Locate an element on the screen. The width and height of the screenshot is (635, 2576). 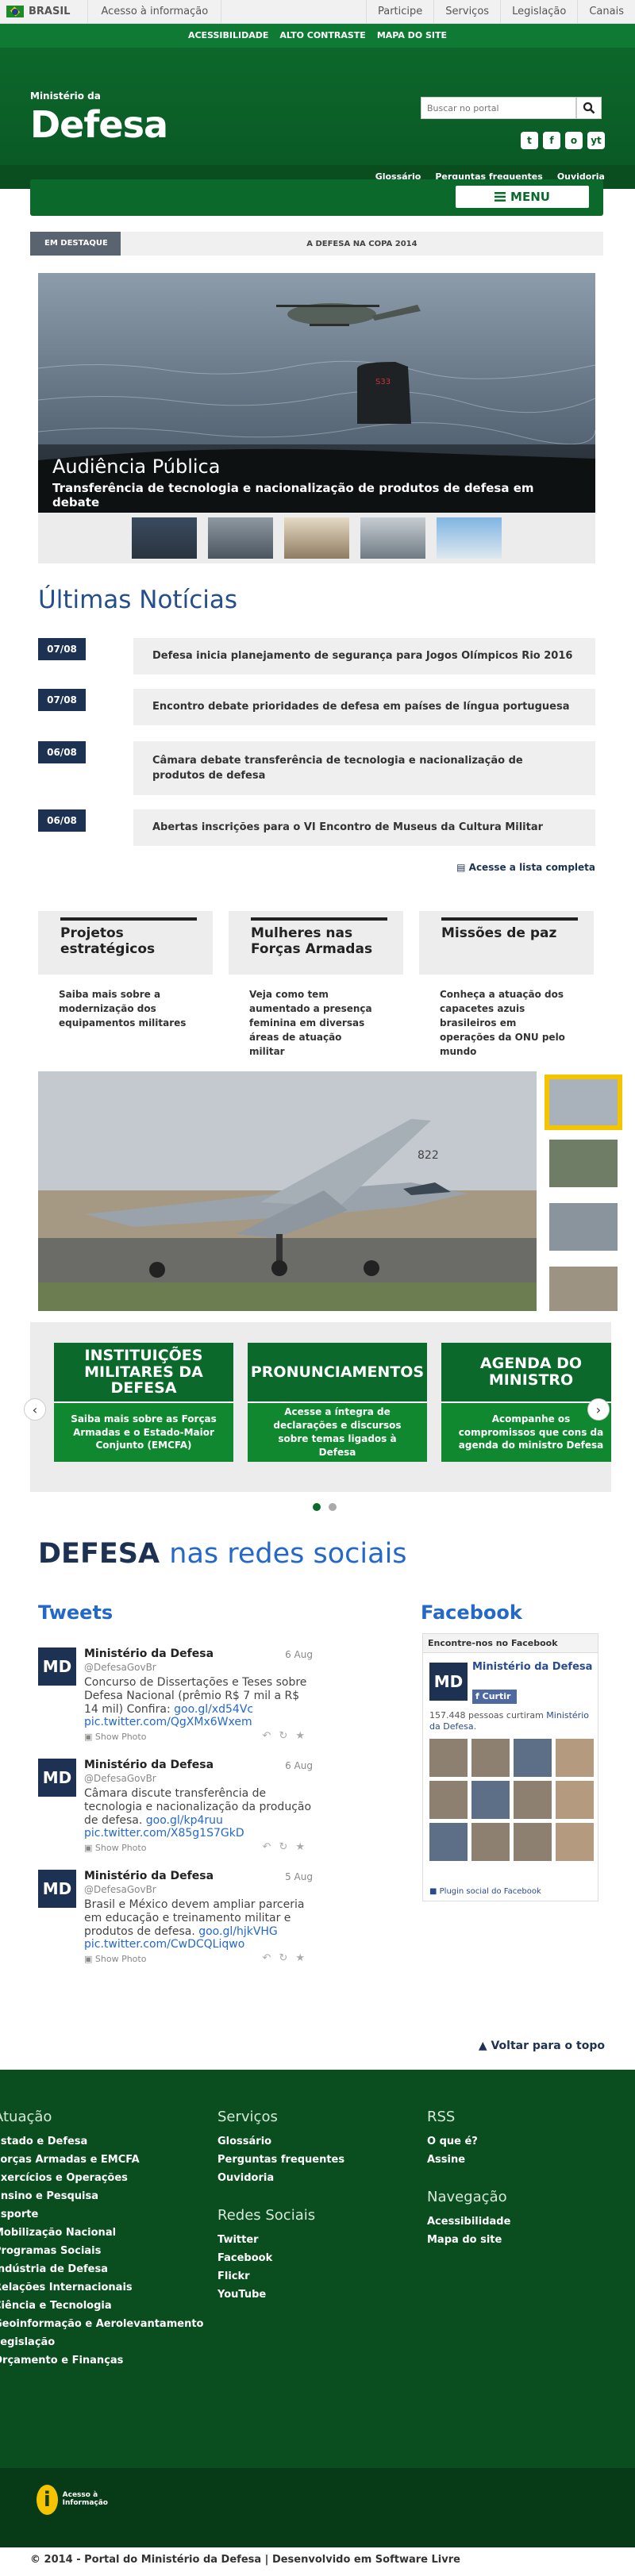
tweet-date: 5 Aug is located at coordinates (299, 1876).